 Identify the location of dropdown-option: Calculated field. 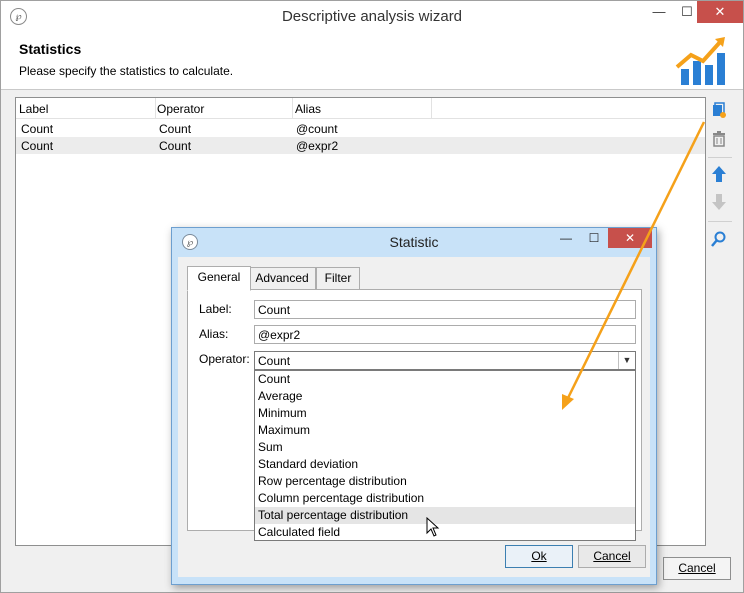
(445, 532).